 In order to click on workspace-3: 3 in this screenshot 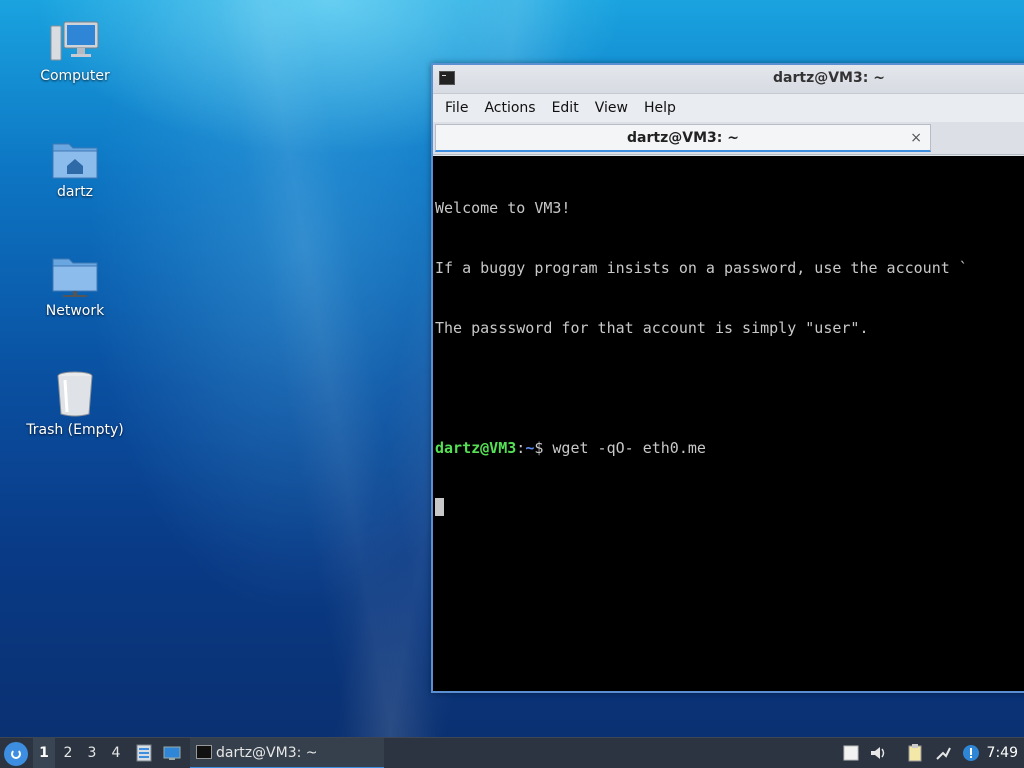, I will do `click(92, 753)`.